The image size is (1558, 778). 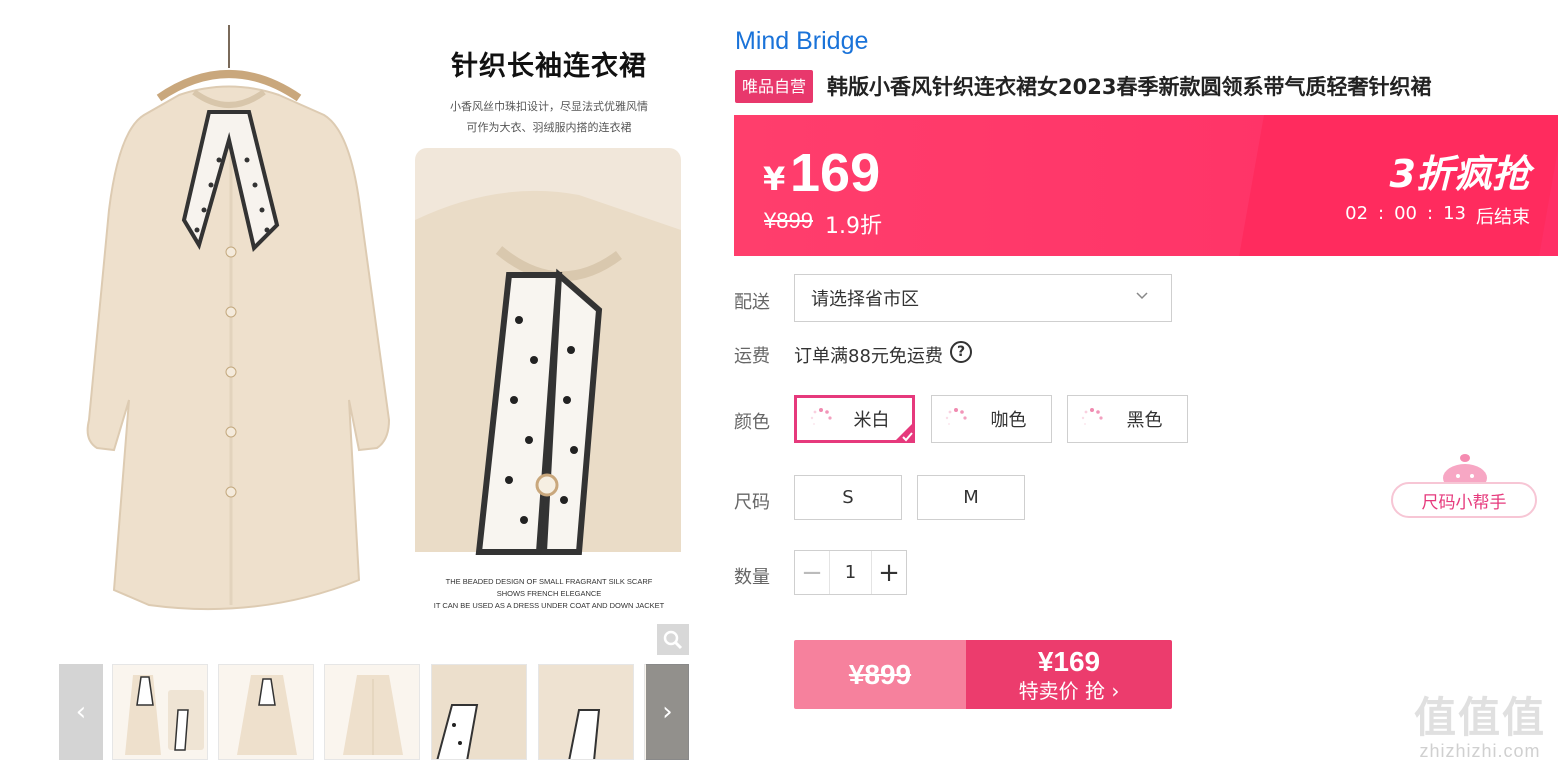 What do you see at coordinates (1437, 216) in the screenshot?
I see `countdown-timer: 02 : 00 : 13 后结束` at bounding box center [1437, 216].